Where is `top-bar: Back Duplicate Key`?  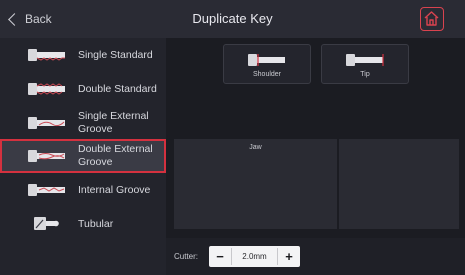 top-bar: Back Duplicate Key is located at coordinates (232, 19).